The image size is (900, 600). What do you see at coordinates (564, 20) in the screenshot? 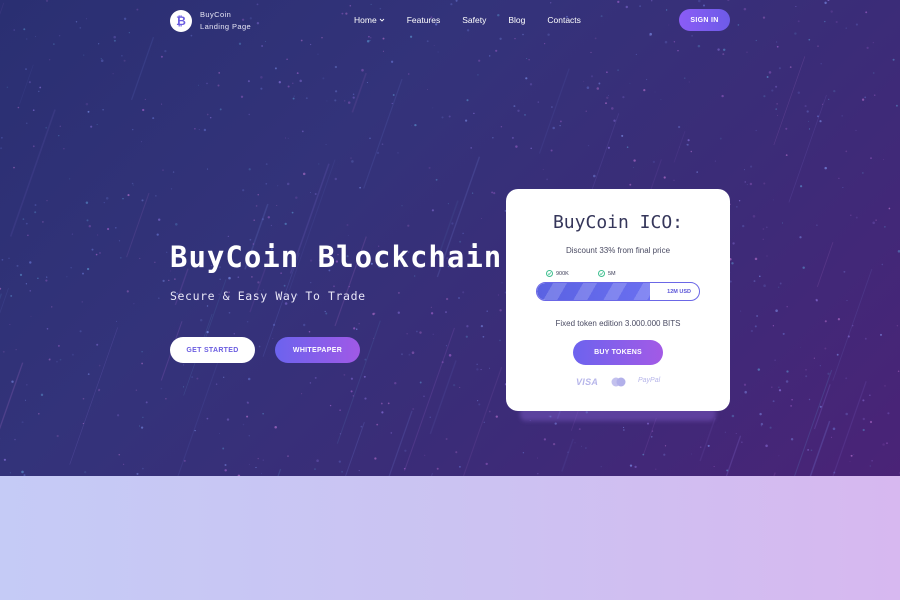
I see `nav-item-contacts: Contacts` at bounding box center [564, 20].